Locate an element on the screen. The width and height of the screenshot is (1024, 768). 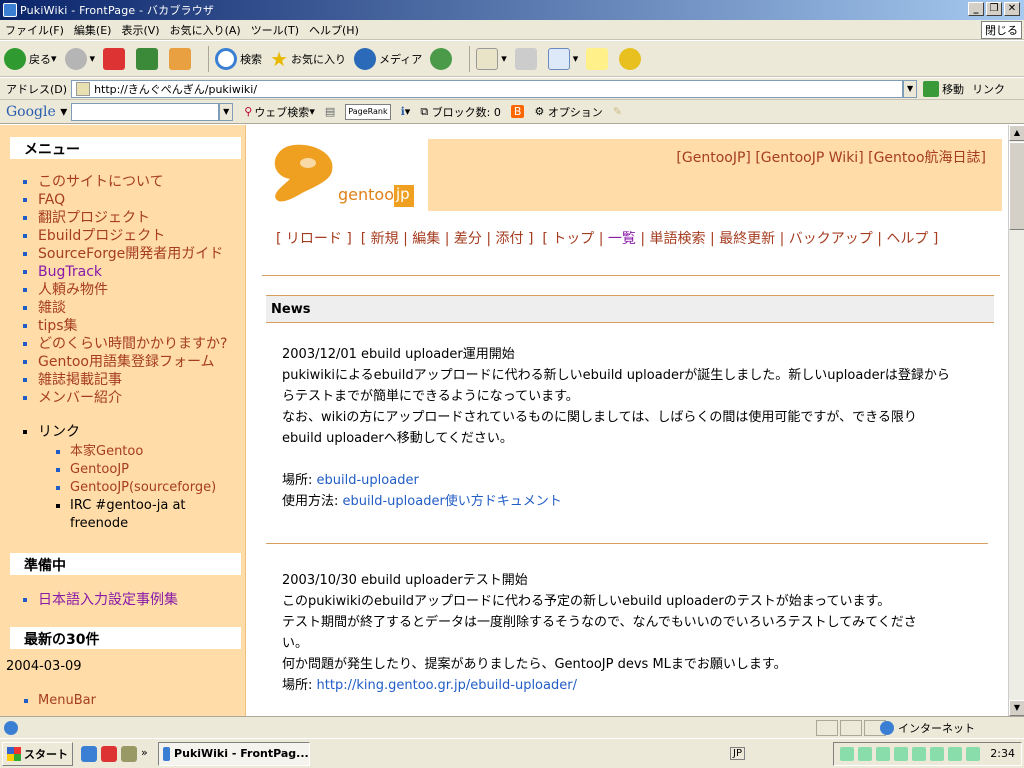
links-button: リンク is located at coordinates (988, 89).